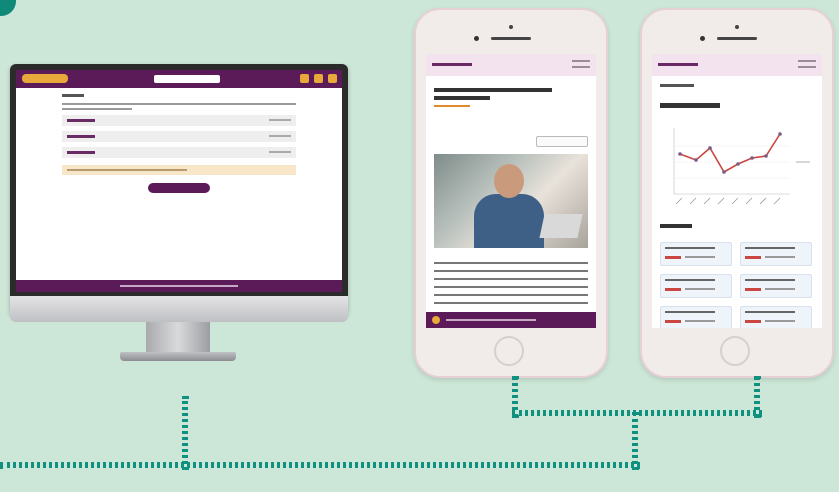 This screenshot has width=839, height=492. I want to click on main-content, so click(179, 140).